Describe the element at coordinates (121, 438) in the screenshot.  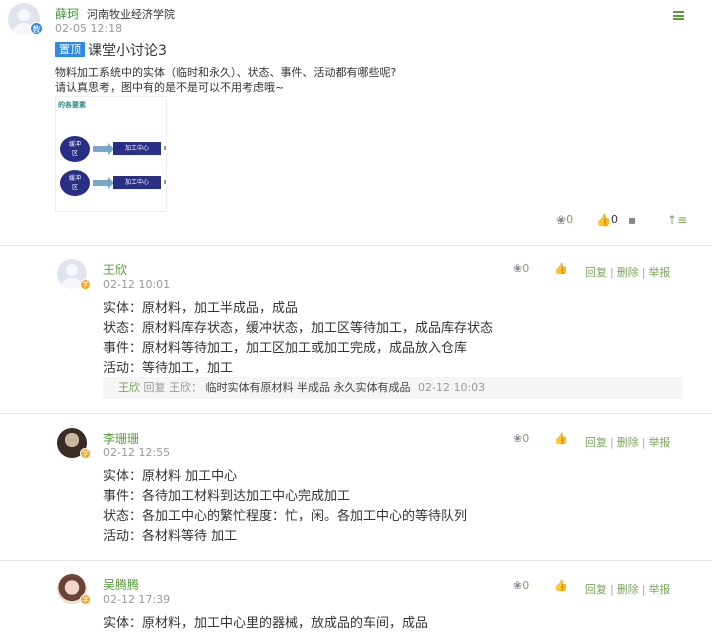
I see `reply-author: 李珊珊` at that location.